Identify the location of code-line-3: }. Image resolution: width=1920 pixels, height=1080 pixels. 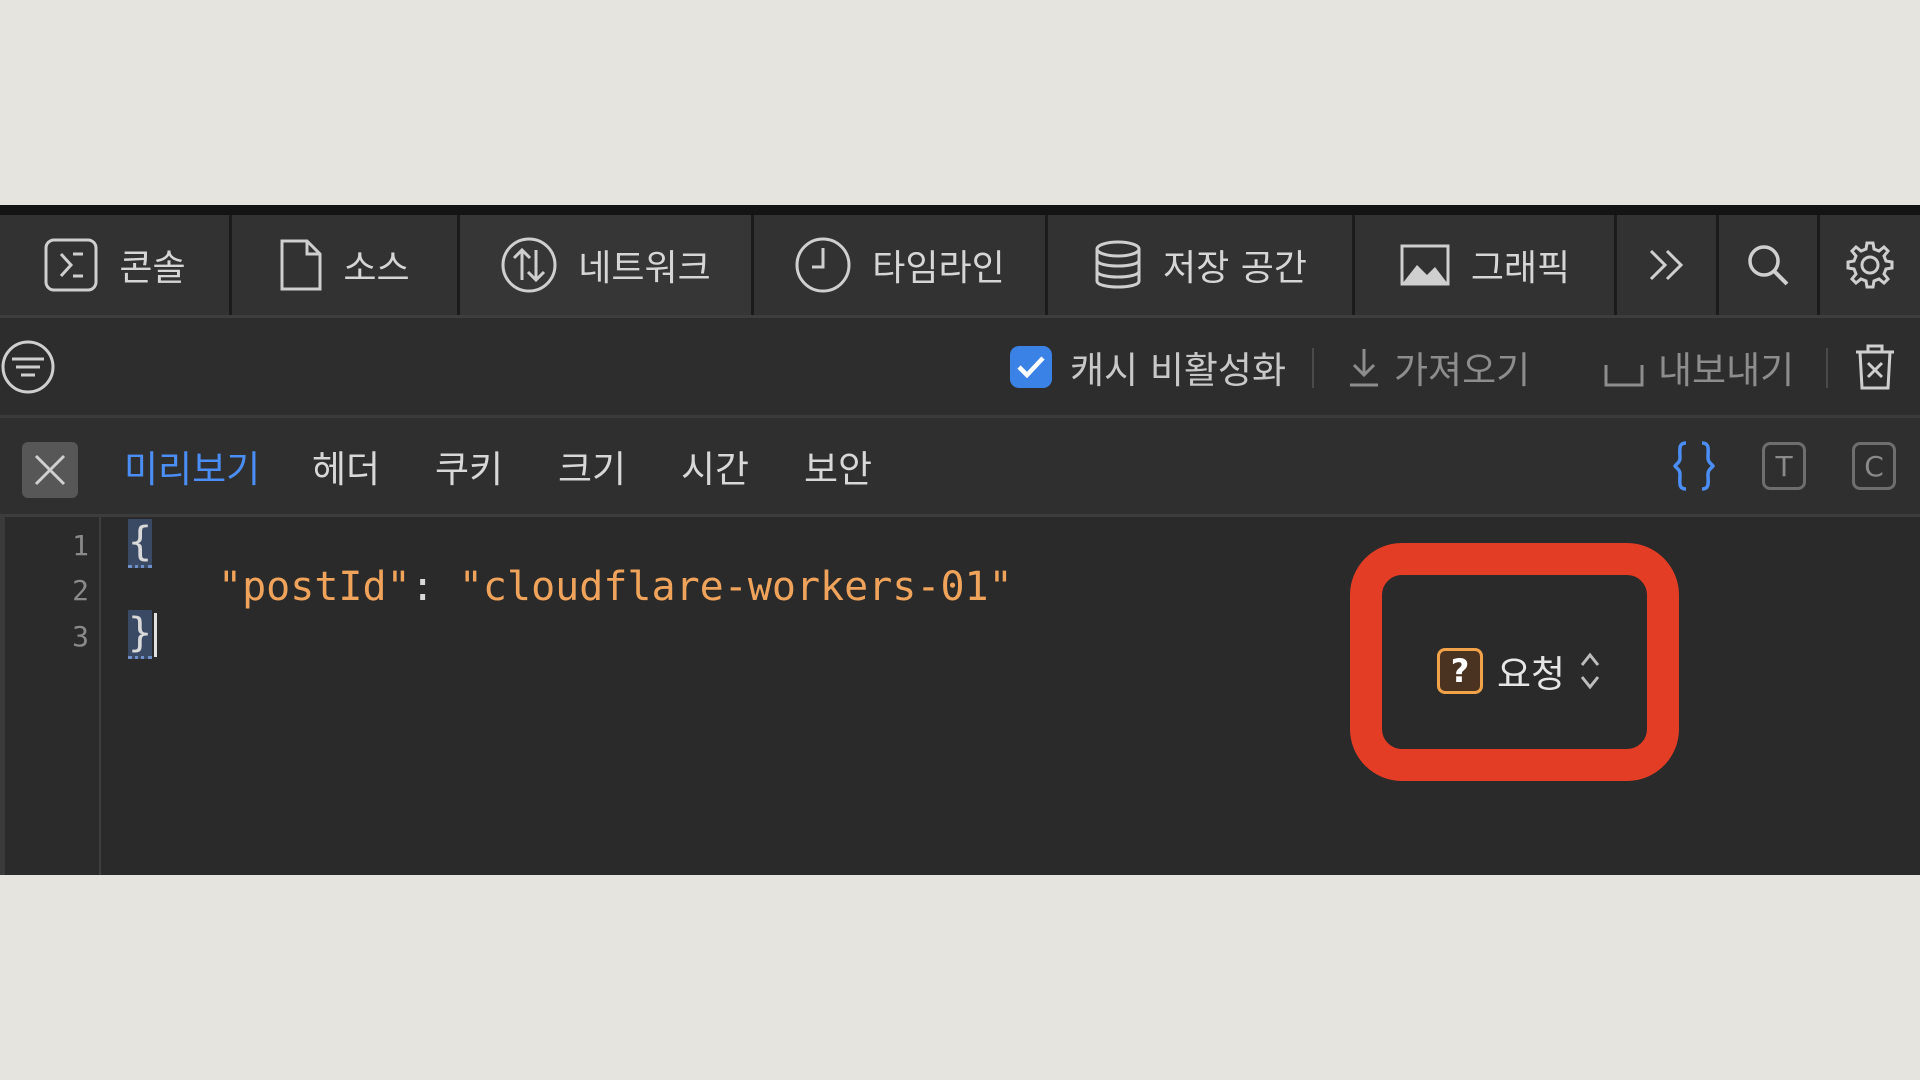
(143, 634).